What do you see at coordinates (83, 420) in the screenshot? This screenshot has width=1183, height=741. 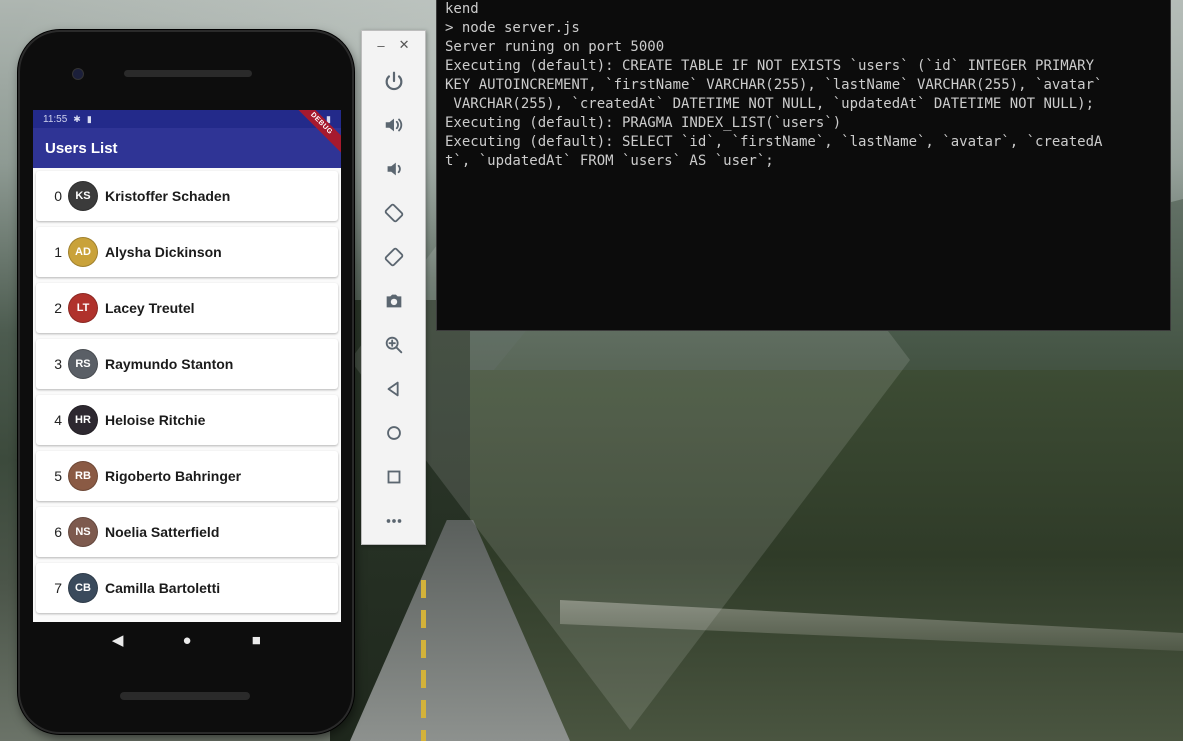 I see `avatar: HR` at bounding box center [83, 420].